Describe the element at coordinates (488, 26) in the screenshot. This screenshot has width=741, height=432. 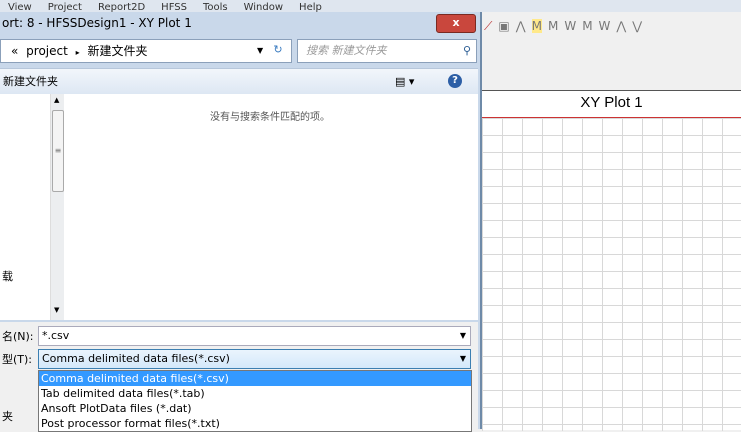
I see `curve-icon: ⟋` at that location.